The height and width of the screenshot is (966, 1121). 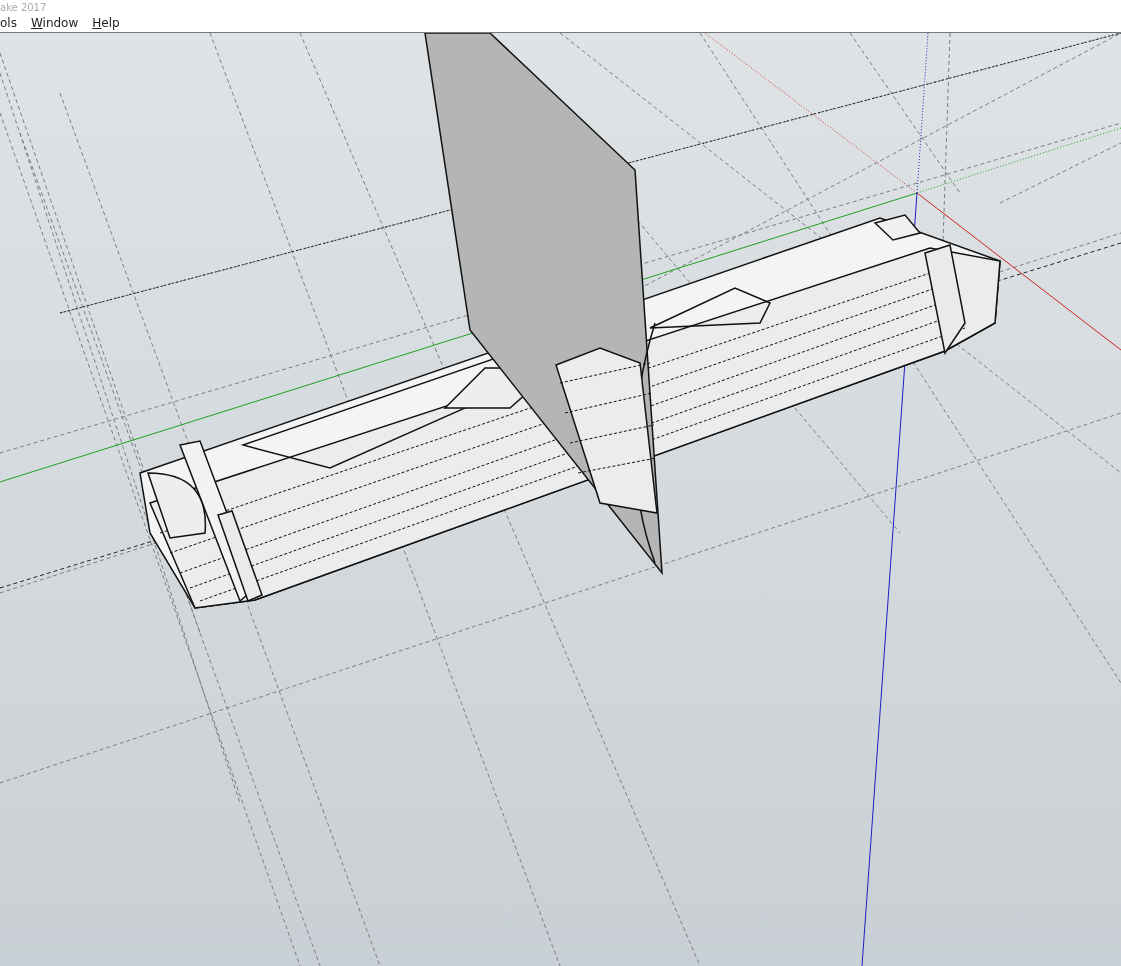 What do you see at coordinates (23, 7) in the screenshot?
I see `window-title: ake 2017` at bounding box center [23, 7].